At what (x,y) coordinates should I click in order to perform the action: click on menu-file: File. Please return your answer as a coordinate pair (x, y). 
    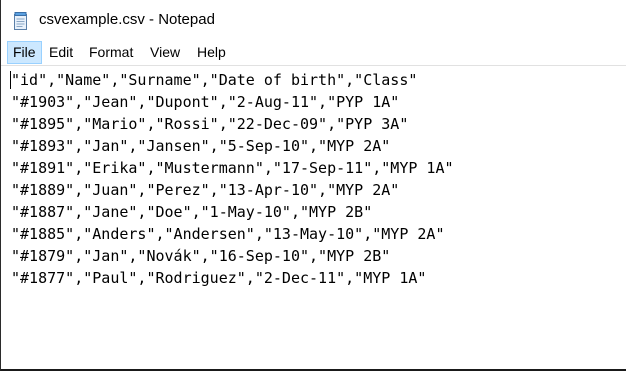
    Looking at the image, I should click on (24, 52).